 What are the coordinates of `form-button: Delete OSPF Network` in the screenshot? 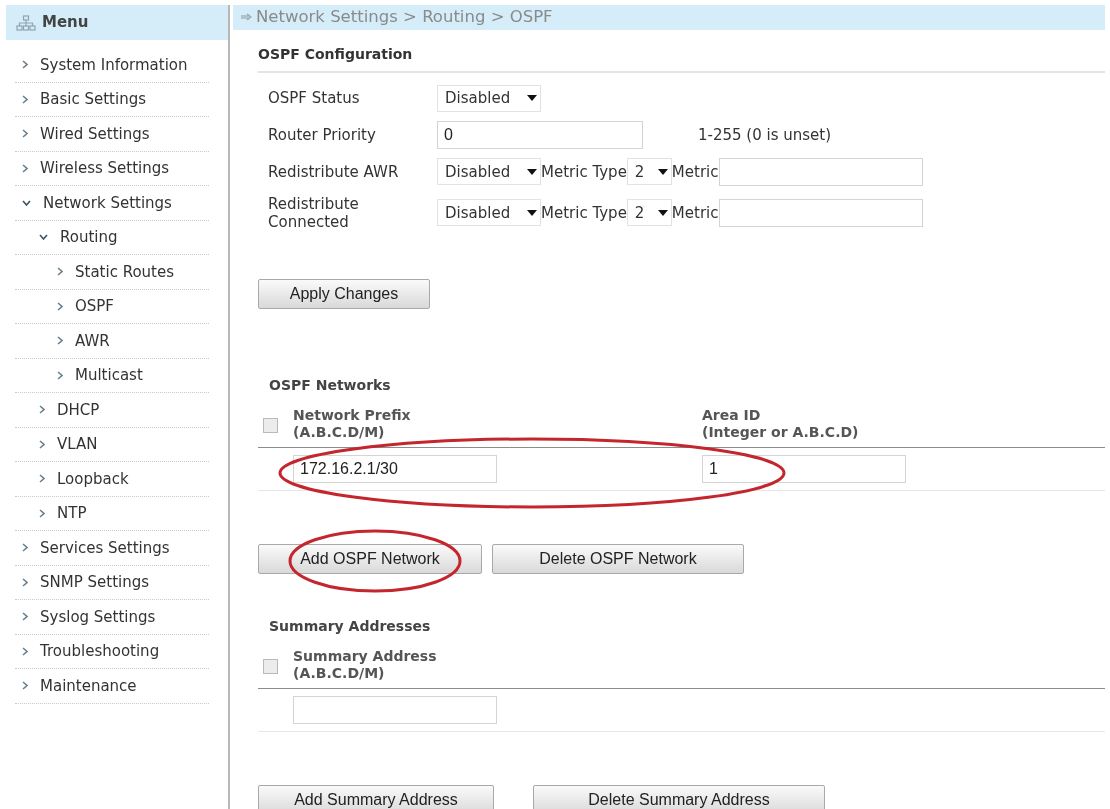 It's located at (618, 558).